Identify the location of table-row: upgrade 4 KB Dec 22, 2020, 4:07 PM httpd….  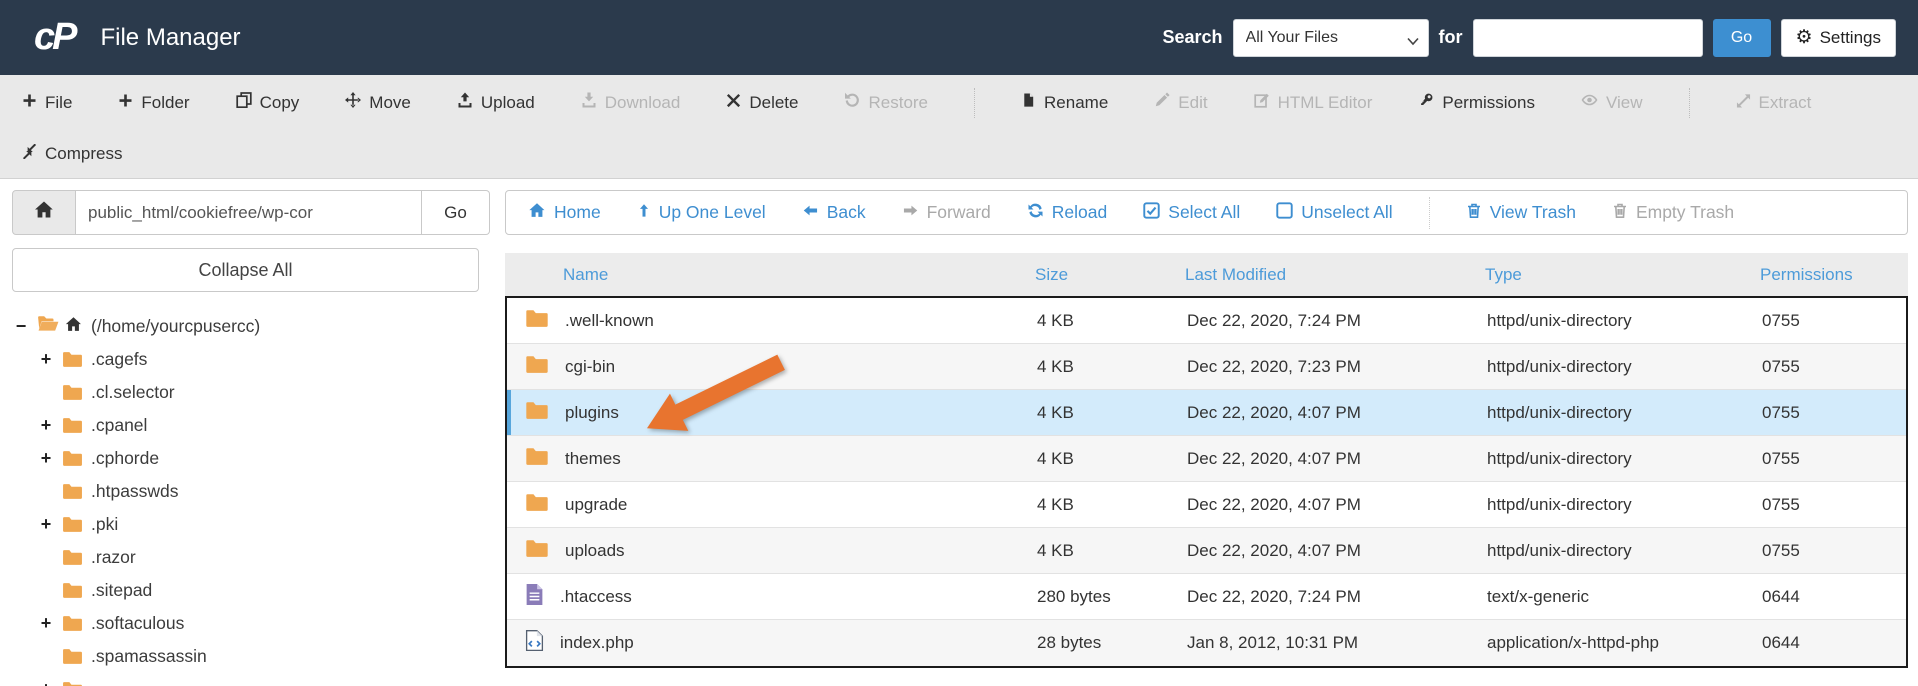
(1206, 505).